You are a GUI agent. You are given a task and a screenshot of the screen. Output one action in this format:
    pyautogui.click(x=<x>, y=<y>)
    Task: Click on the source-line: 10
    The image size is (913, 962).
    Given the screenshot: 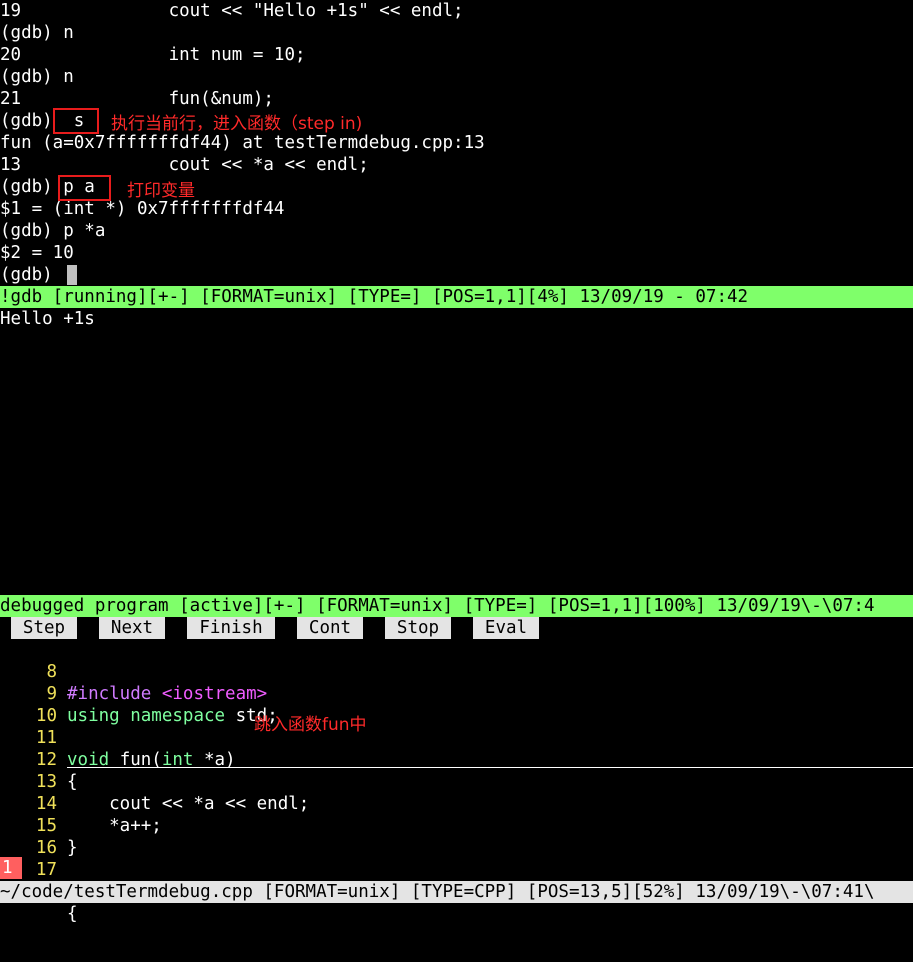 What is the action you would take?
    pyautogui.click(x=456, y=704)
    